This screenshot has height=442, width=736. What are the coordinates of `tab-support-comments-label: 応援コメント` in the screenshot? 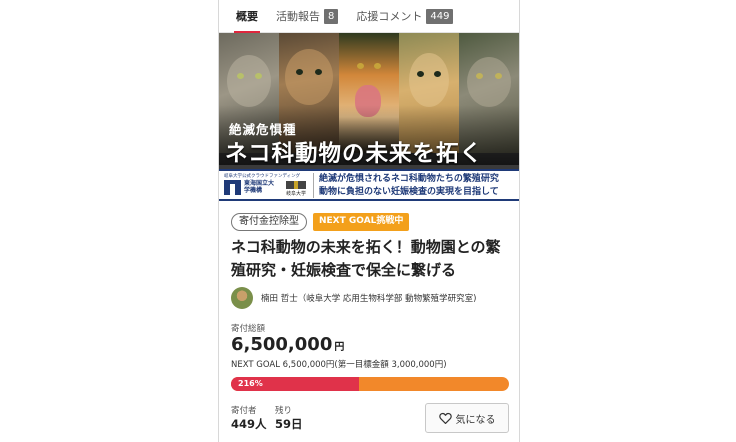 It's located at (389, 16).